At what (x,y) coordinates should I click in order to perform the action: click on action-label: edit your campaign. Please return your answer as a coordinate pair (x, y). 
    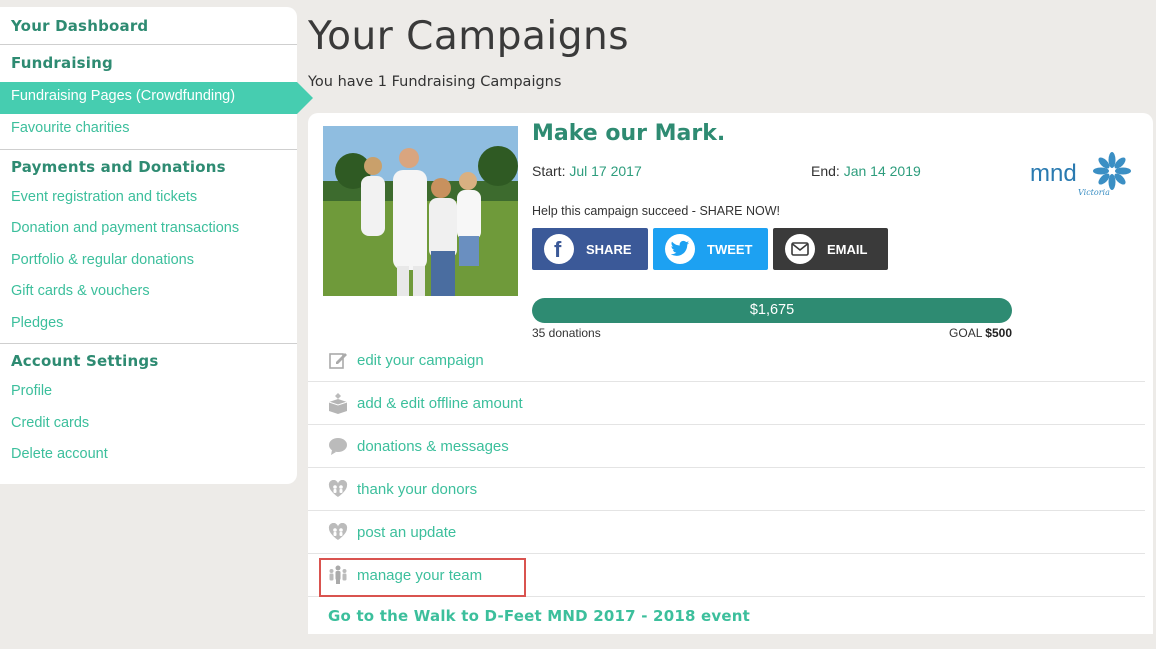
    Looking at the image, I should click on (420, 360).